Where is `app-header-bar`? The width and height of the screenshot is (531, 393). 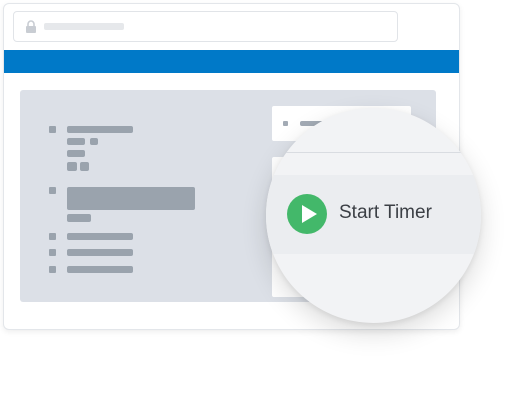
app-header-bar is located at coordinates (231, 61).